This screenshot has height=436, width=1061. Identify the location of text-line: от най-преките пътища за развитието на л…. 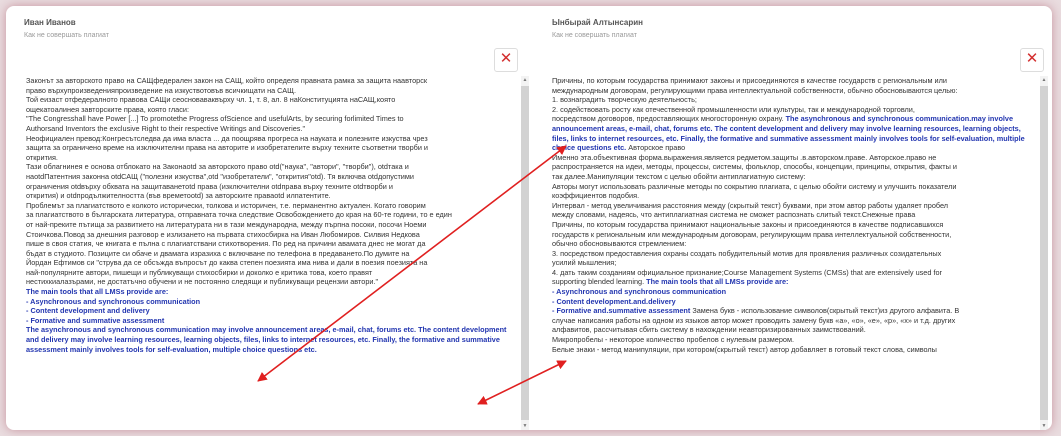
(226, 224).